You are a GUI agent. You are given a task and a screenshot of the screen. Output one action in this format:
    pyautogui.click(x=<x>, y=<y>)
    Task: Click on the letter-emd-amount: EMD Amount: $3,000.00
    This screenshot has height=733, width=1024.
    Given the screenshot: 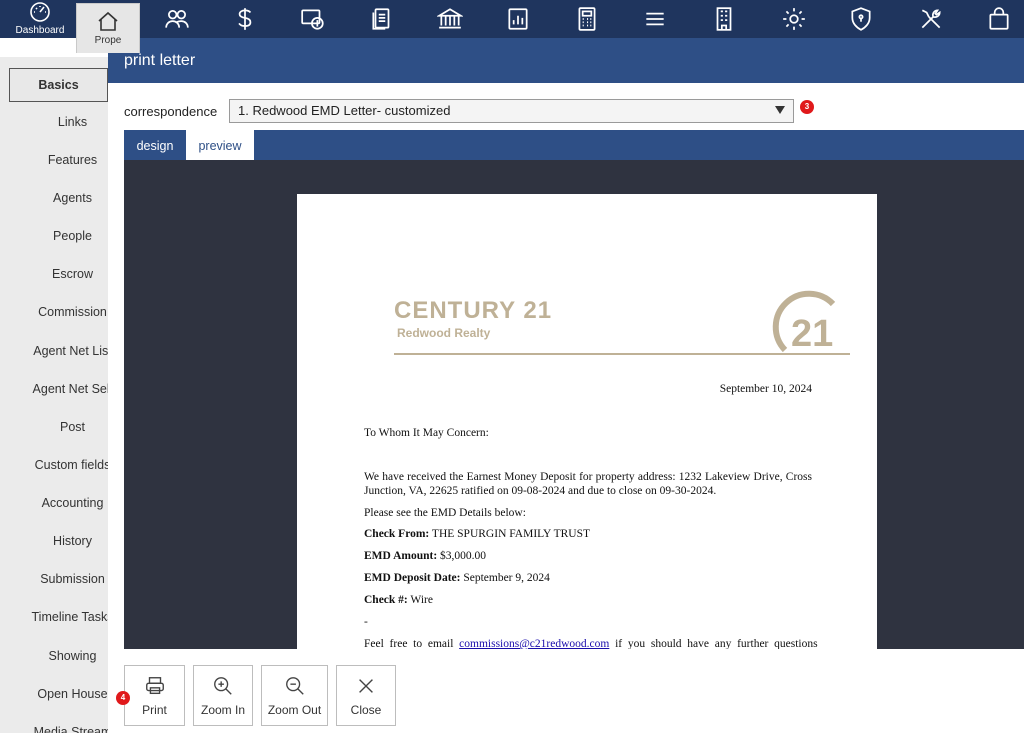 What is the action you would take?
    pyautogui.click(x=588, y=556)
    